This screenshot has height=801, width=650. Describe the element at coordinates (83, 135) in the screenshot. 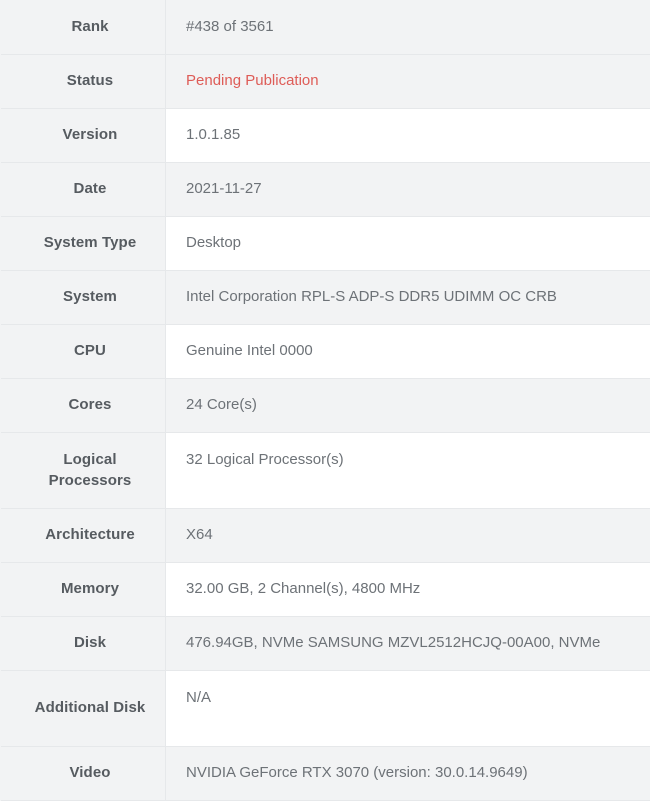

I see `row-label-version: Version` at that location.